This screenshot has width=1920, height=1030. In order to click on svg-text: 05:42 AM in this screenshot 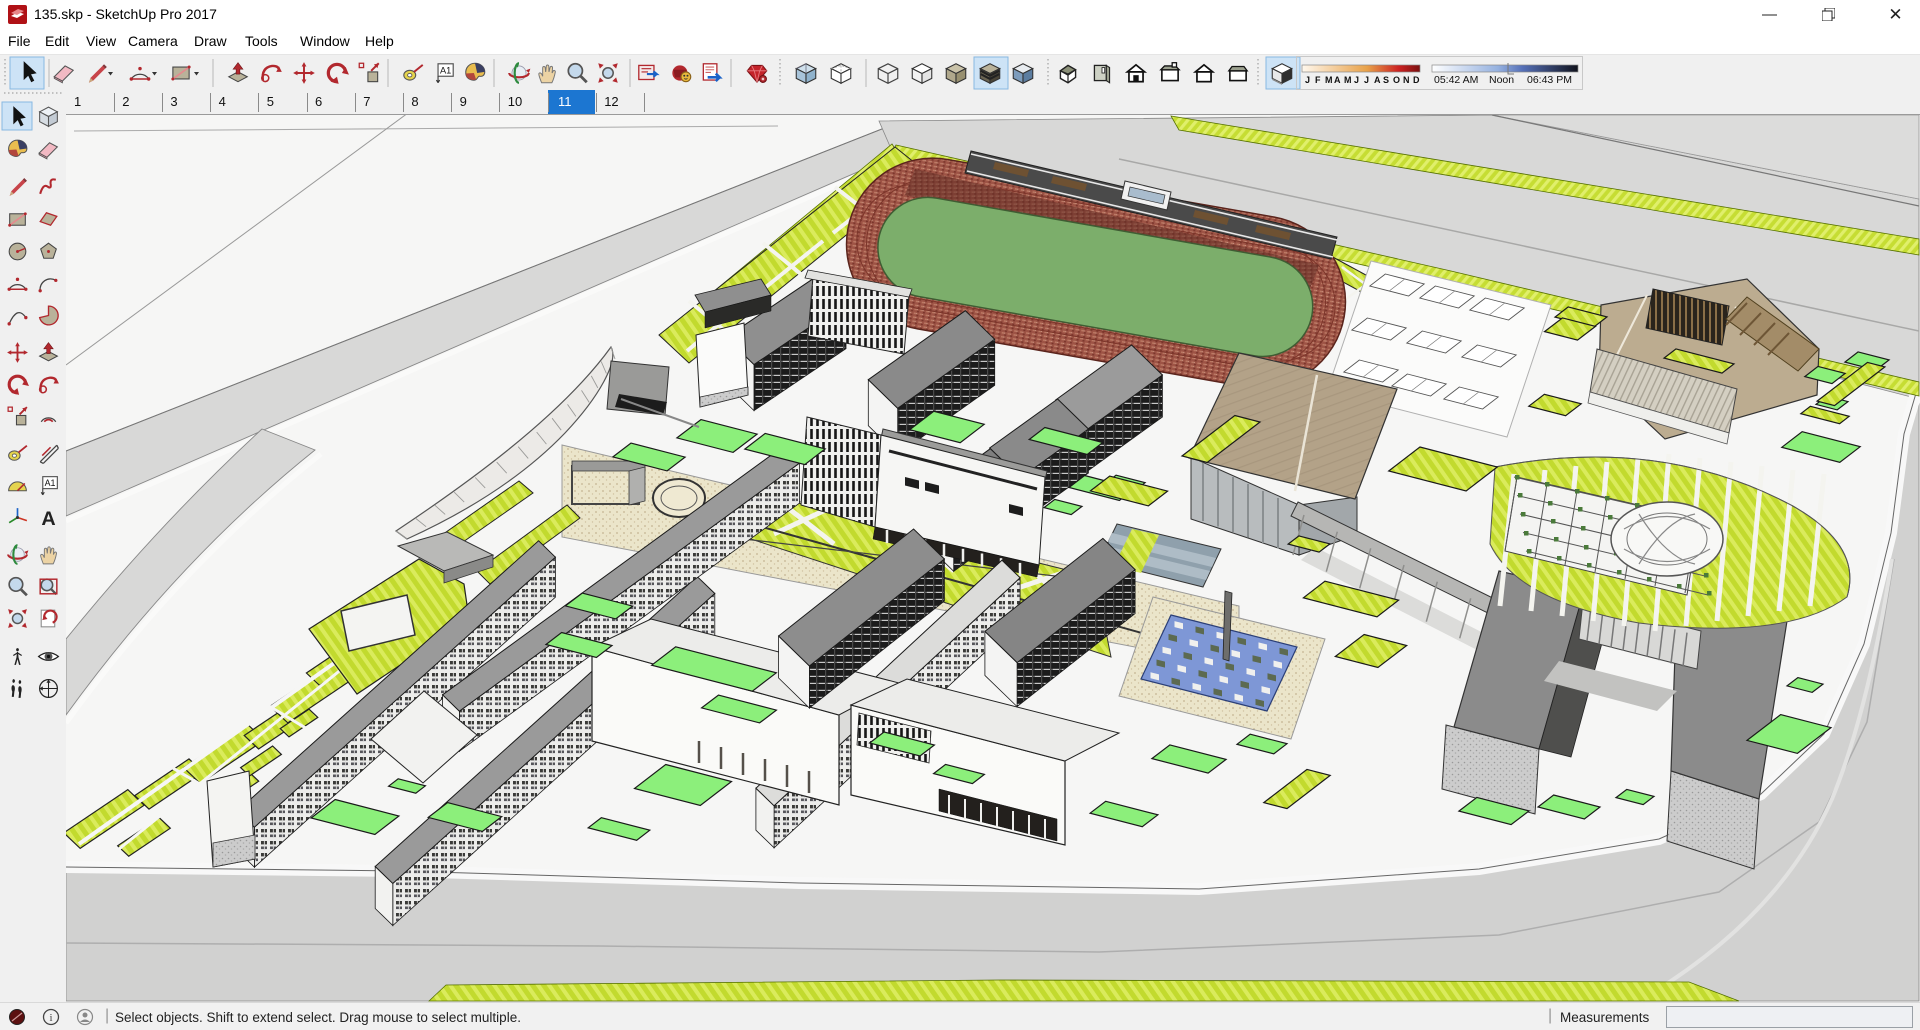, I will do `click(1456, 80)`.